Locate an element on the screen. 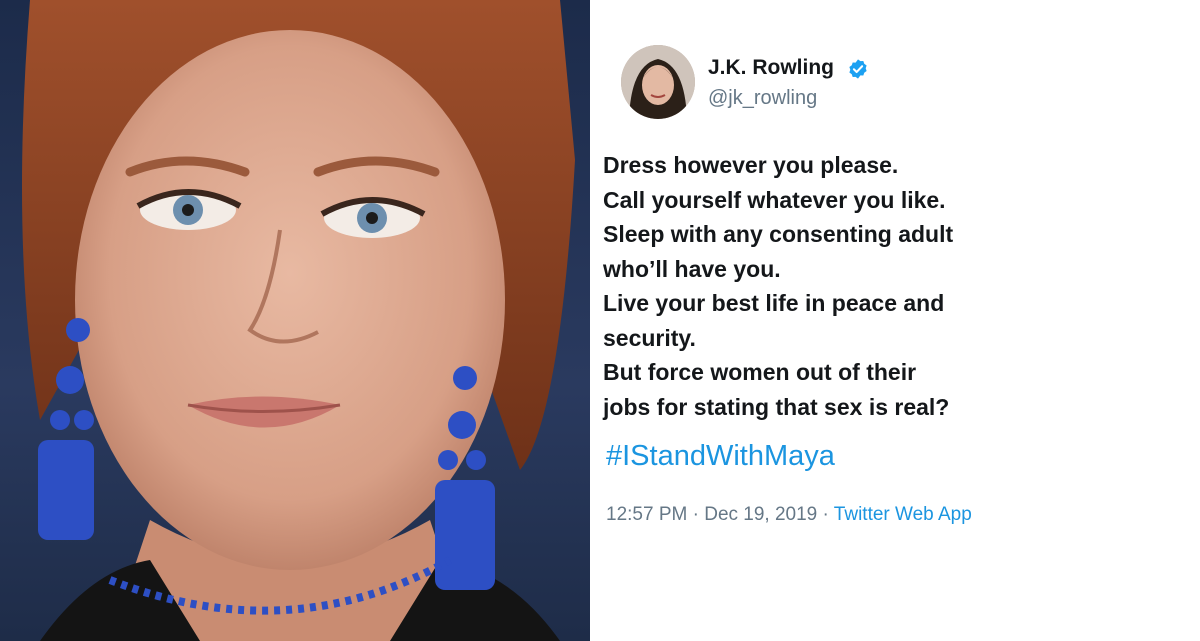 This screenshot has height=641, width=1200. author-name: J.K. Rowling is located at coordinates (771, 68).